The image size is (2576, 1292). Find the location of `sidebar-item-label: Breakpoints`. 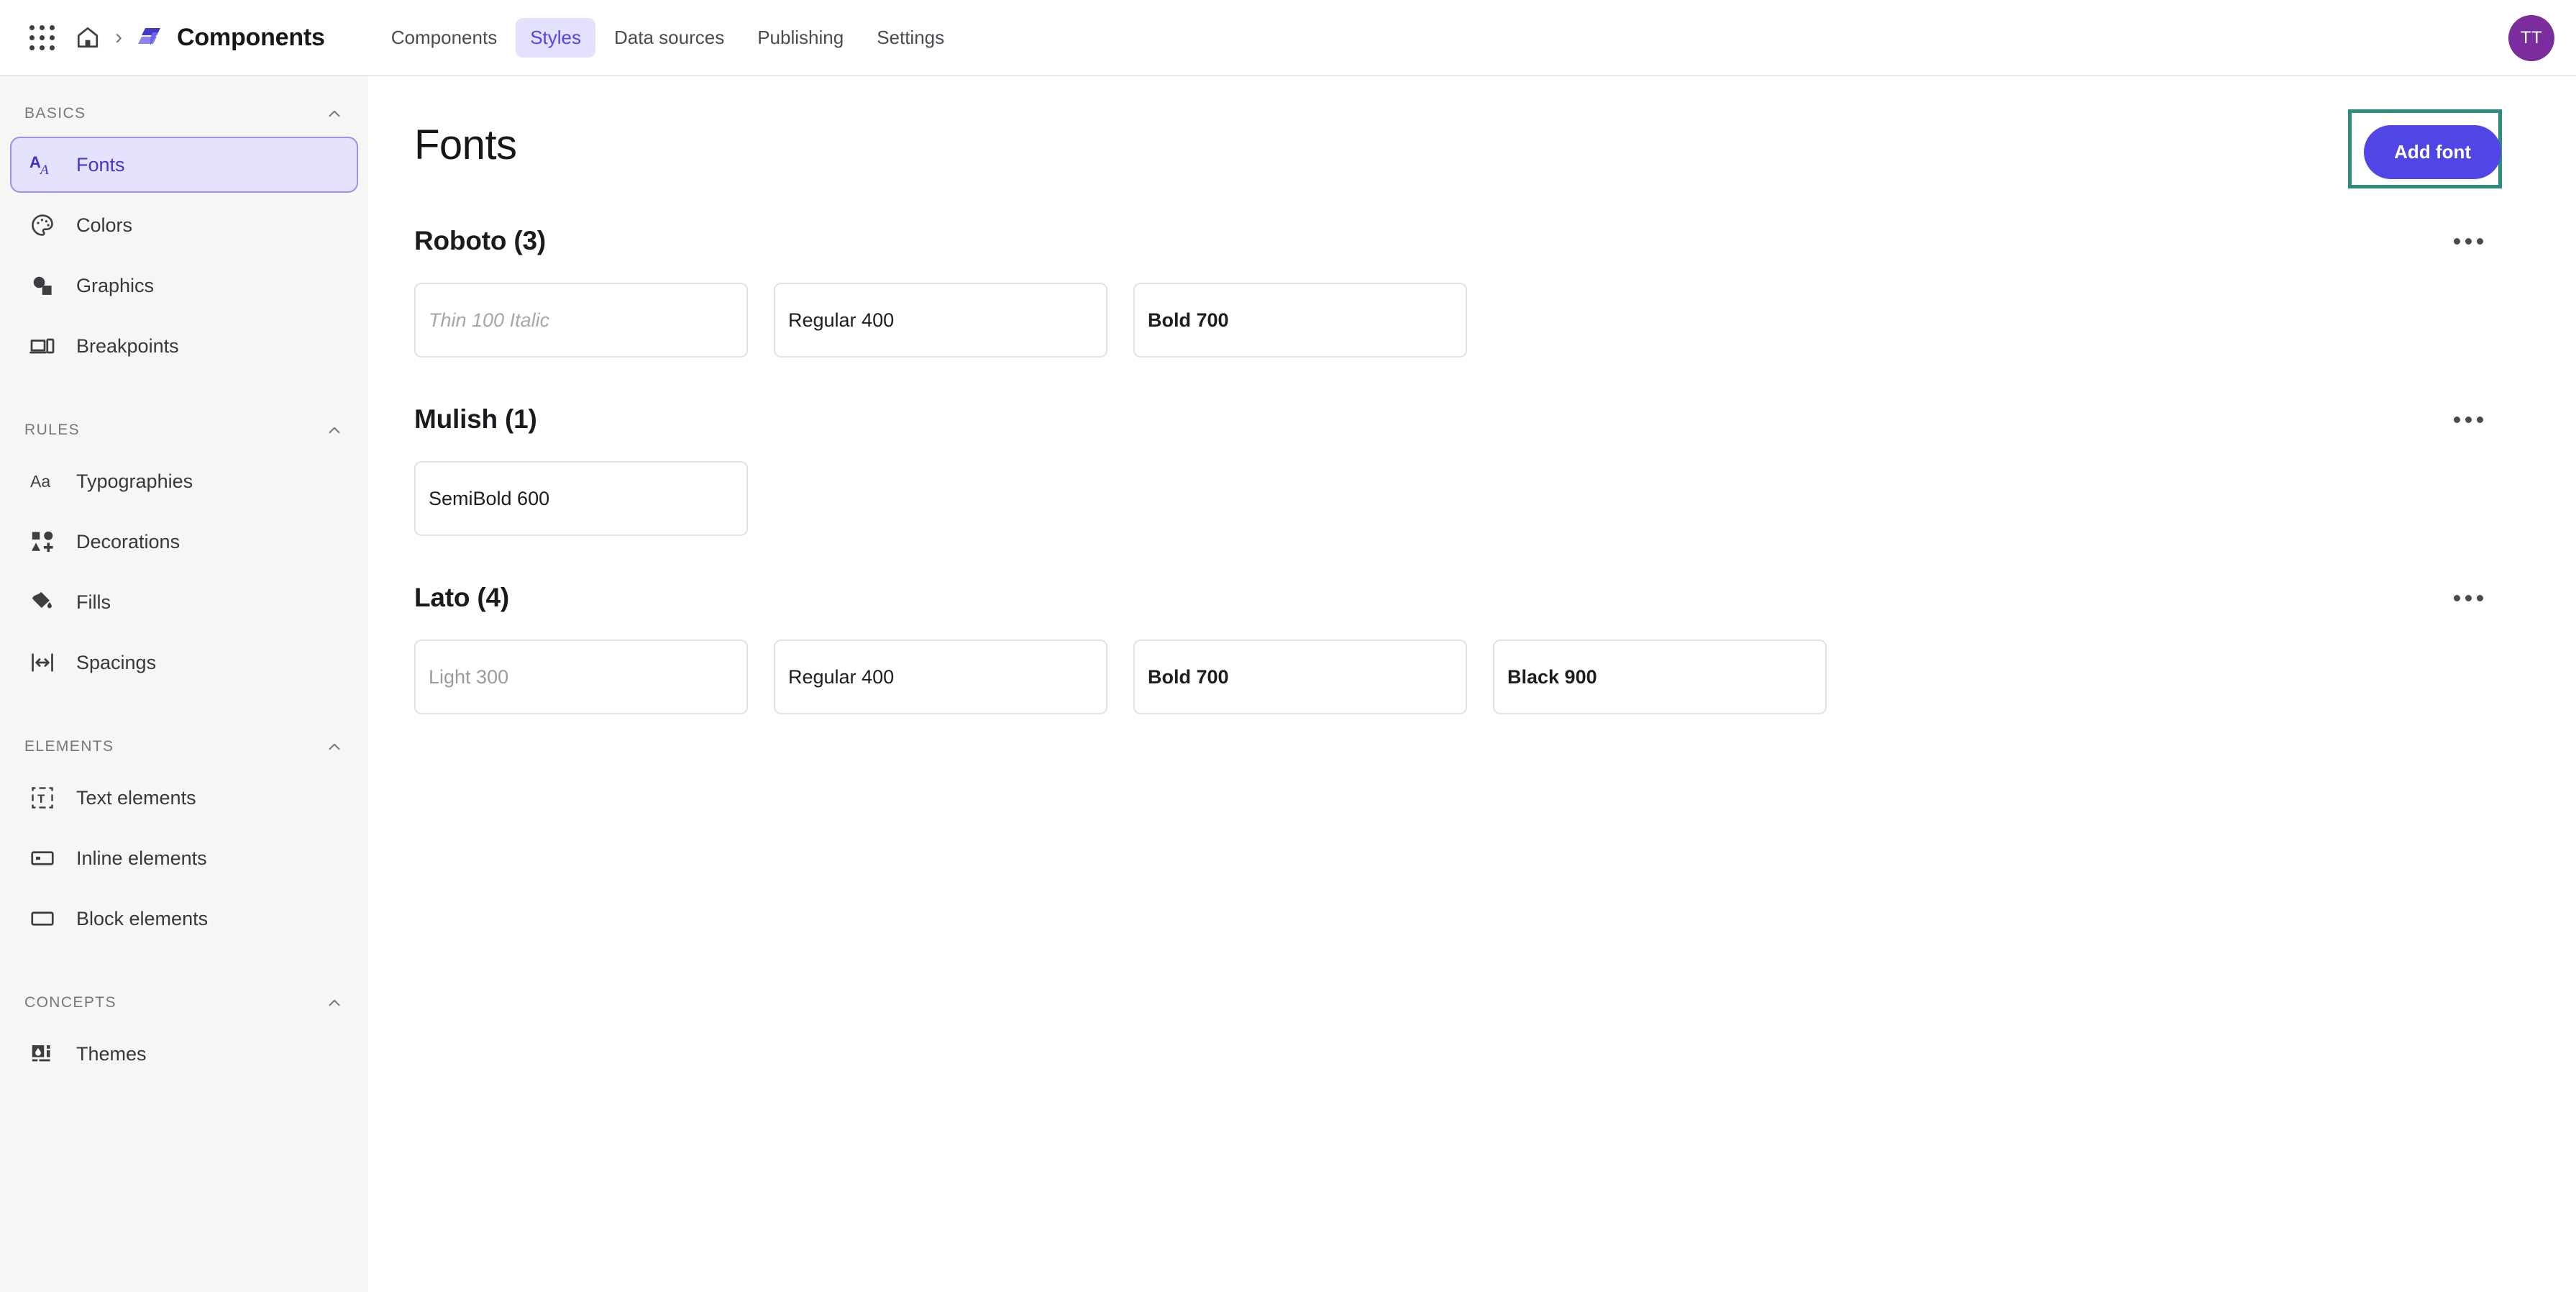

sidebar-item-label: Breakpoints is located at coordinates (127, 346).